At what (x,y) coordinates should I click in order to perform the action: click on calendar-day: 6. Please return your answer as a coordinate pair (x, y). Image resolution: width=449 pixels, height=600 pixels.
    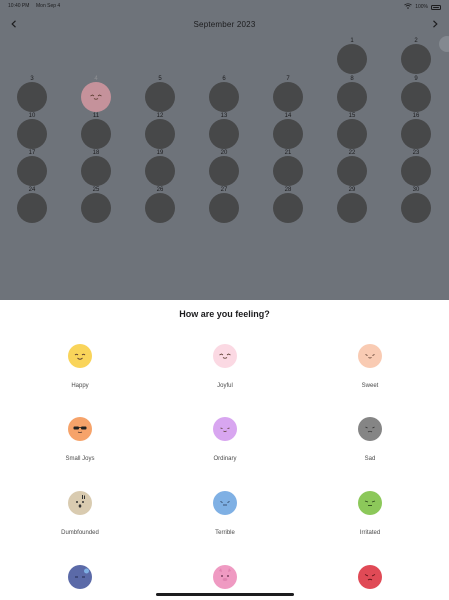
    Looking at the image, I should click on (224, 96).